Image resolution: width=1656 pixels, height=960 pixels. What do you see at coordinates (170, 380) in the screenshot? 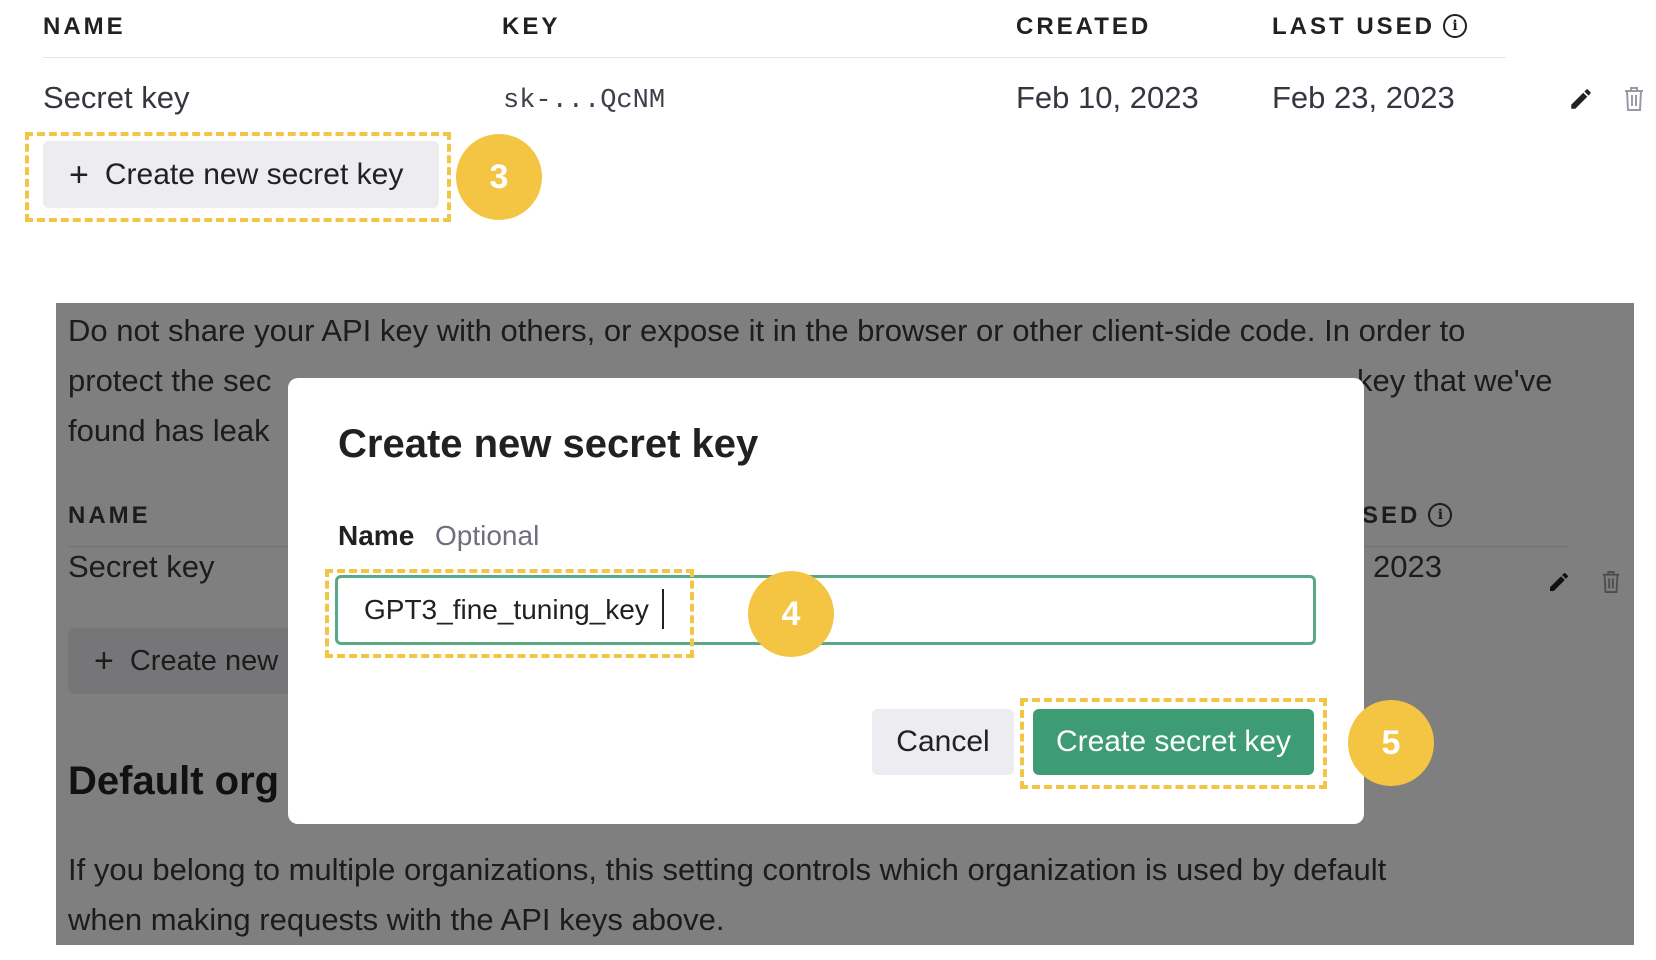
I see `warning-text-line-2-start: protect the sec` at bounding box center [170, 380].